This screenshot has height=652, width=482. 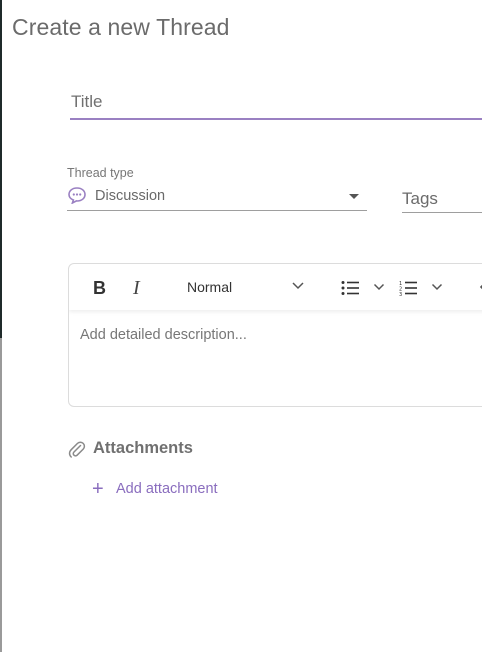 I want to click on thread-type-label: Thread type, so click(x=100, y=173).